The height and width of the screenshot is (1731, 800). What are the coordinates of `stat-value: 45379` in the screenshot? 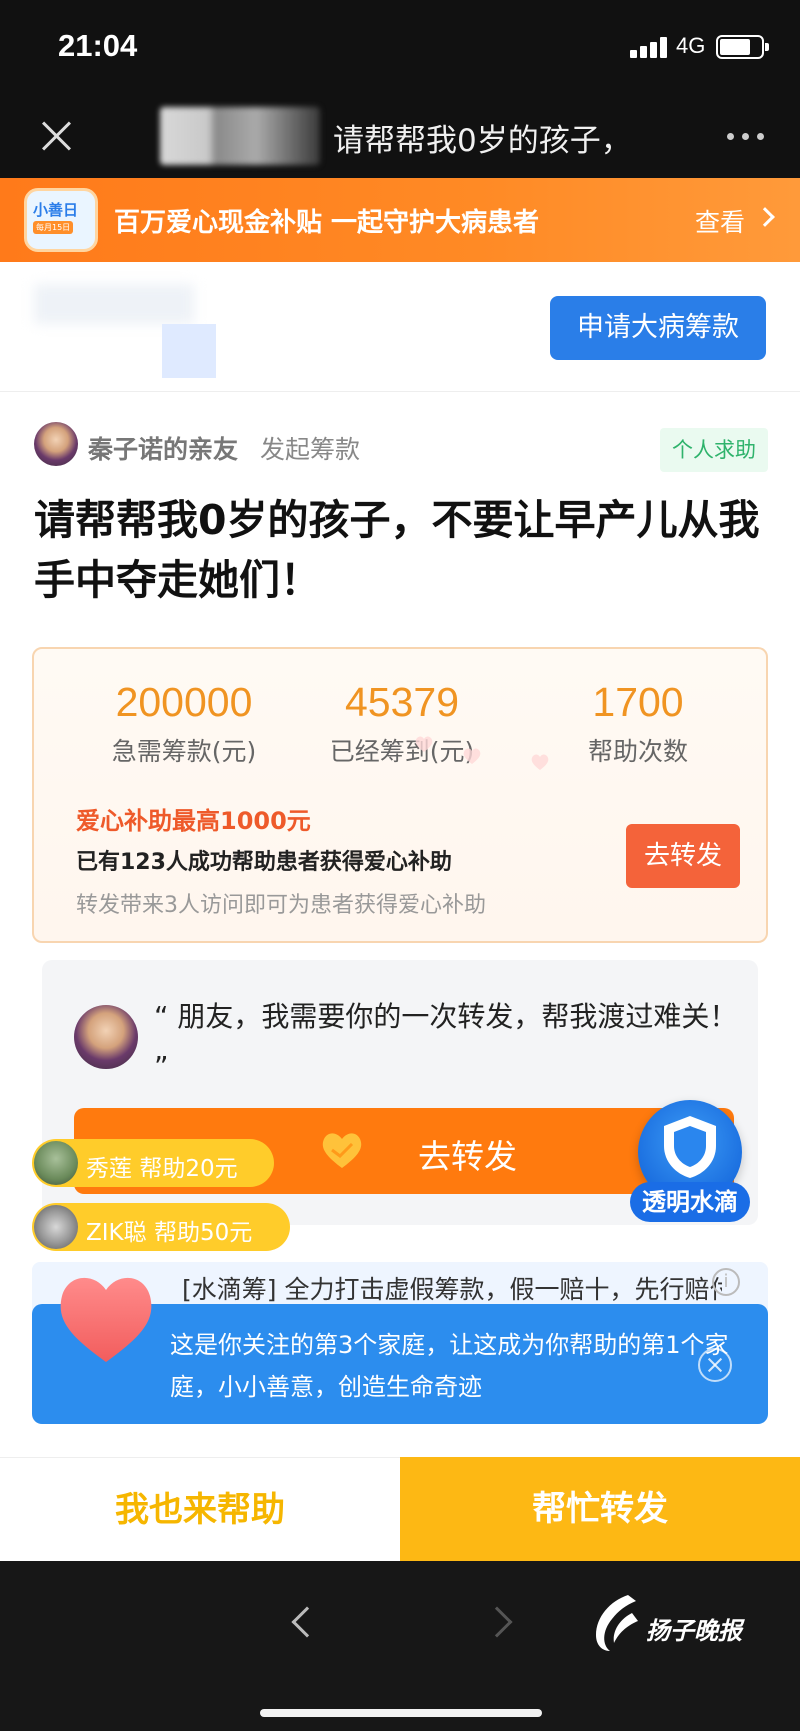 It's located at (401, 702).